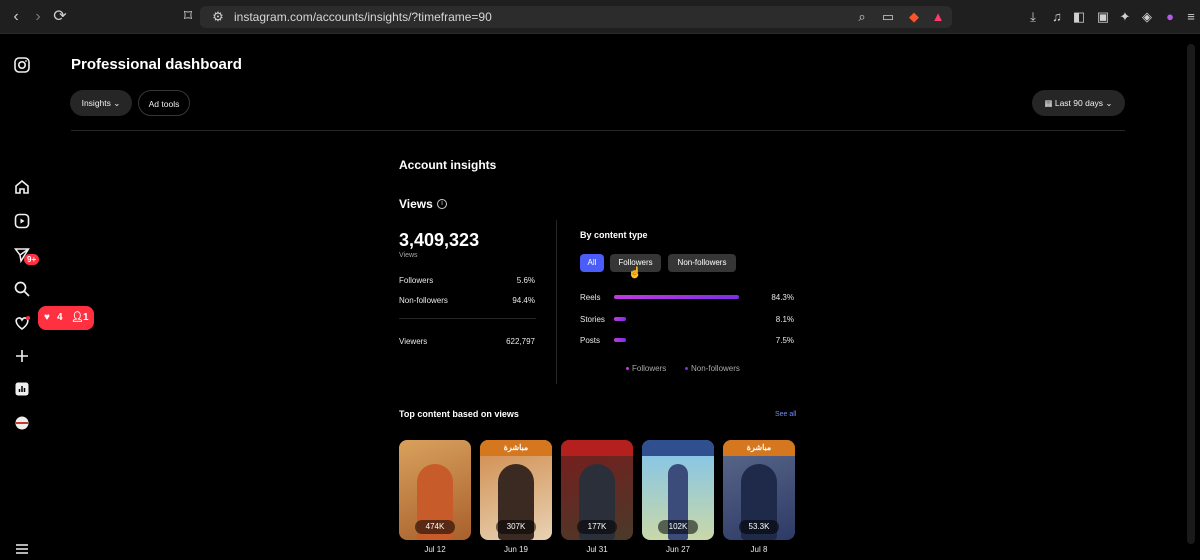  What do you see at coordinates (1049, 103) in the screenshot?
I see `calendar-icon: ▦` at bounding box center [1049, 103].